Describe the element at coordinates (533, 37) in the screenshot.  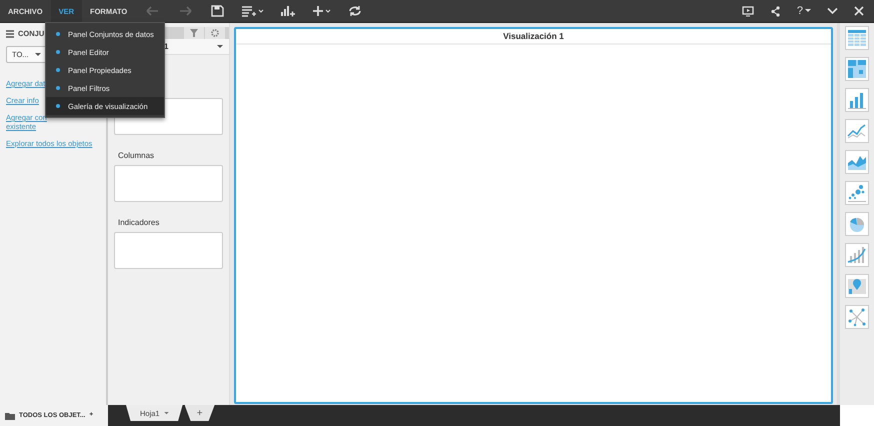
I see `visualization-title: Visualización 1` at that location.